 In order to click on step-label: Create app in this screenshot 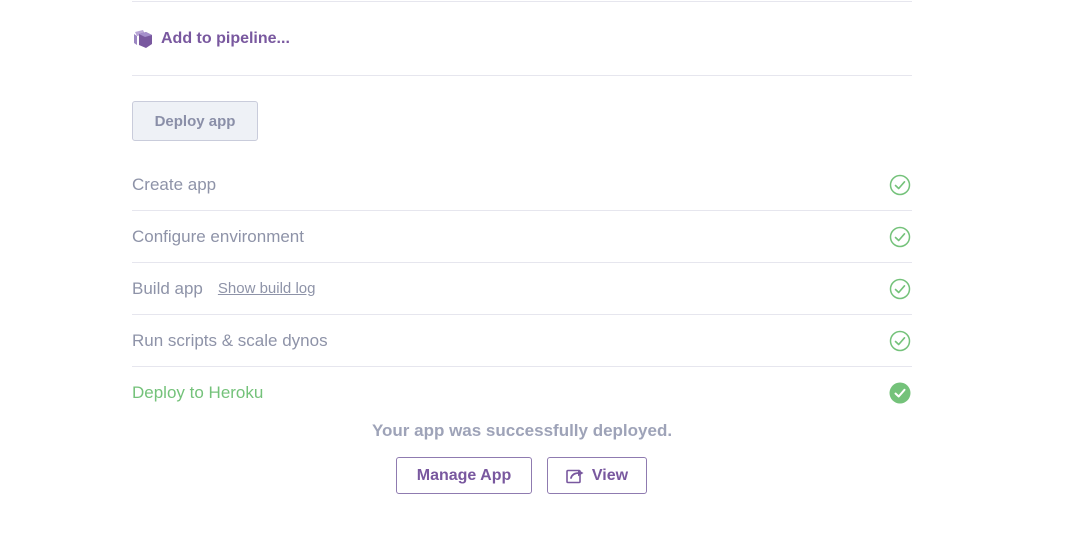, I will do `click(174, 184)`.